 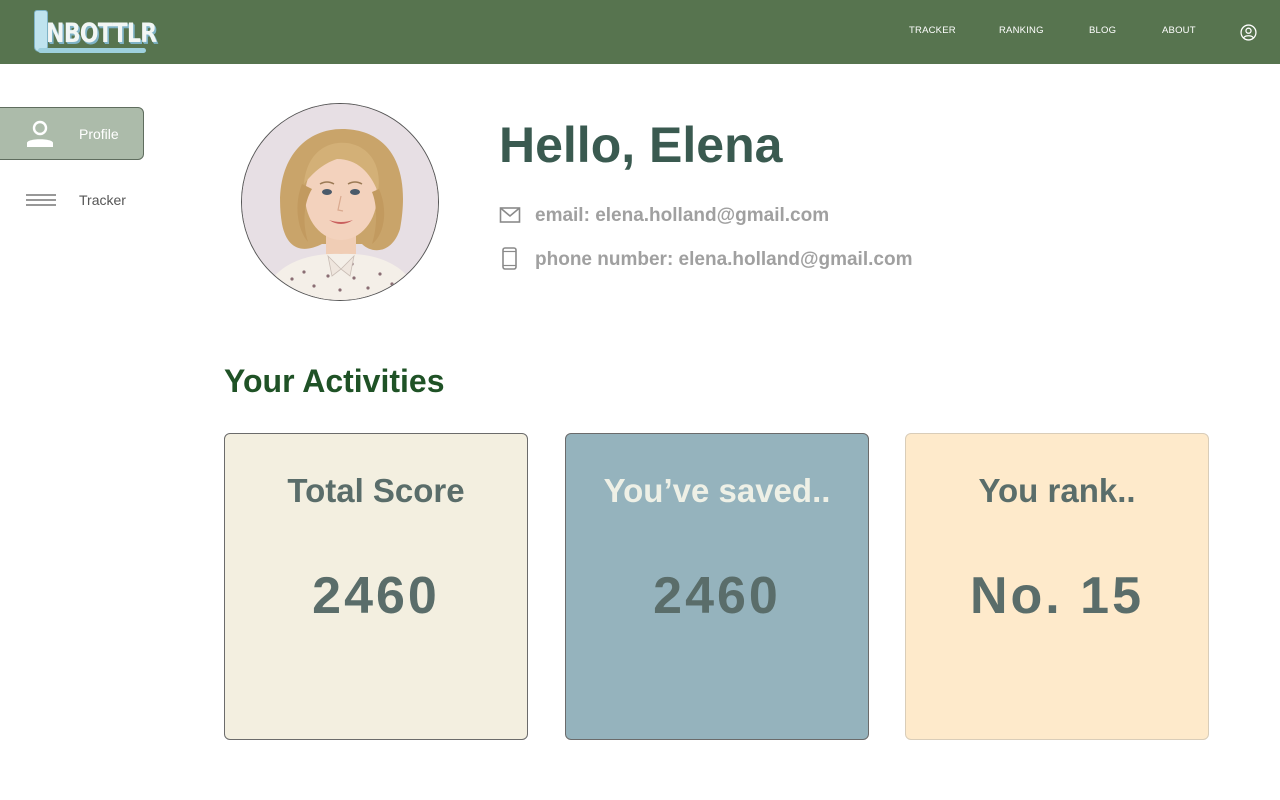 I want to click on sidebar-item-label: Profile, so click(x=99, y=134).